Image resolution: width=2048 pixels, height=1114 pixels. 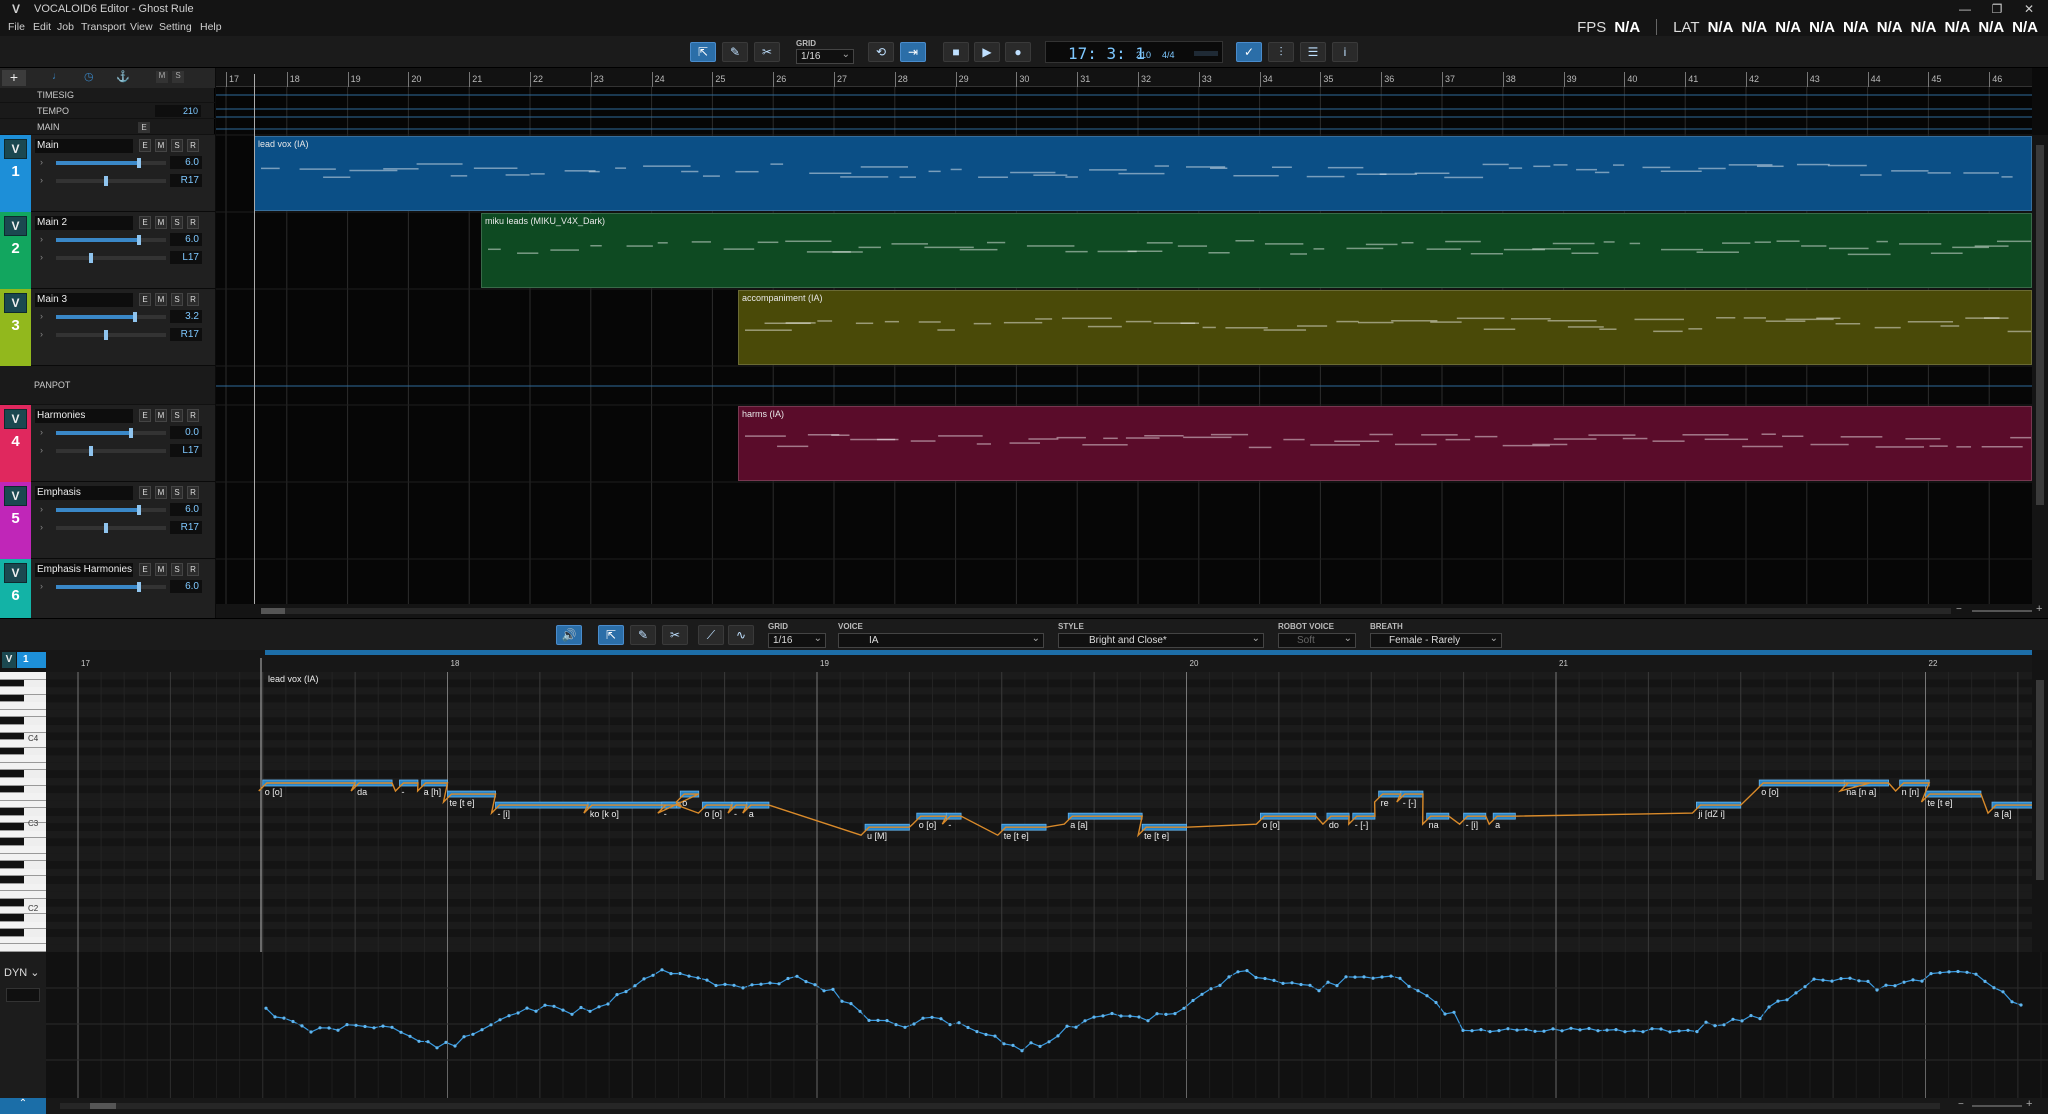 What do you see at coordinates (177, 415) in the screenshot?
I see `track-s-button: S` at bounding box center [177, 415].